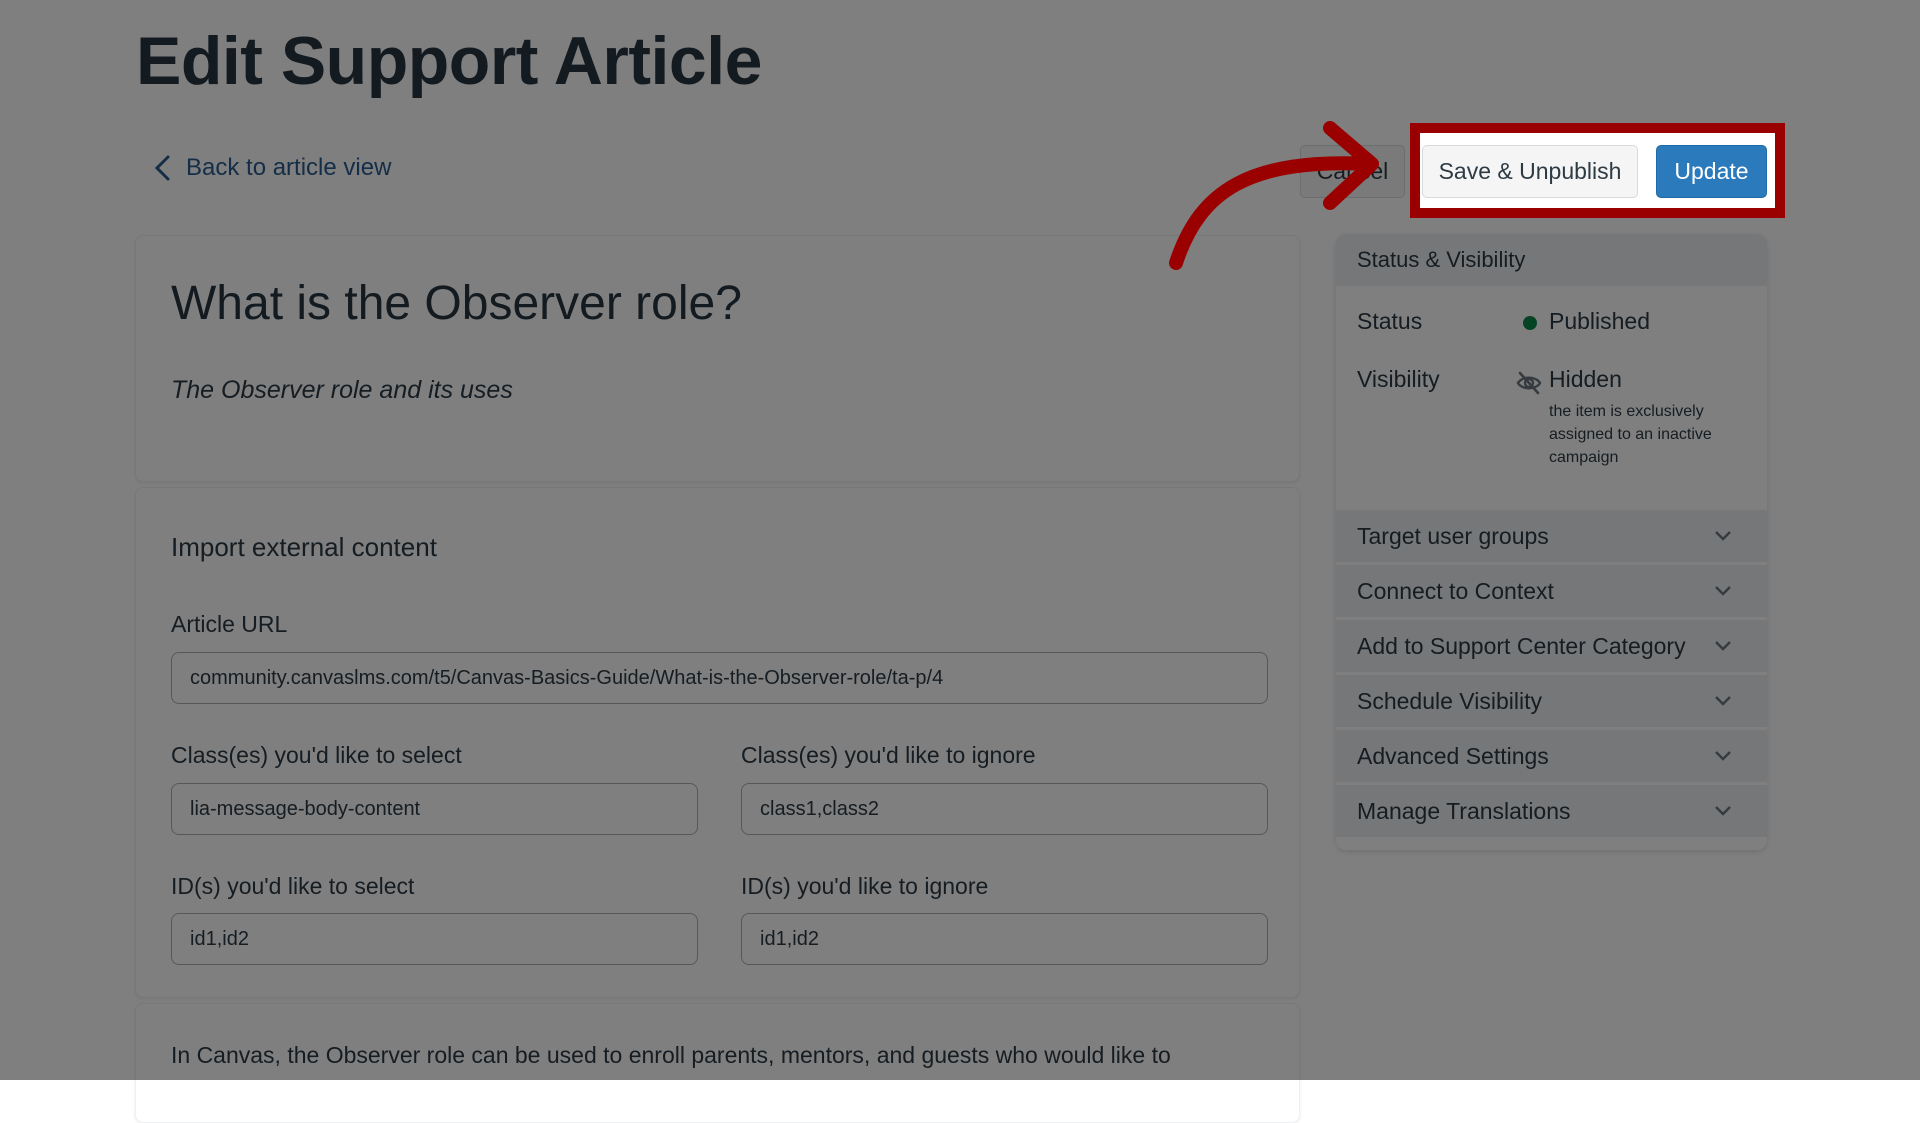 Image resolution: width=1920 pixels, height=1123 pixels. I want to click on visibility-value: Hidden, so click(1585, 379).